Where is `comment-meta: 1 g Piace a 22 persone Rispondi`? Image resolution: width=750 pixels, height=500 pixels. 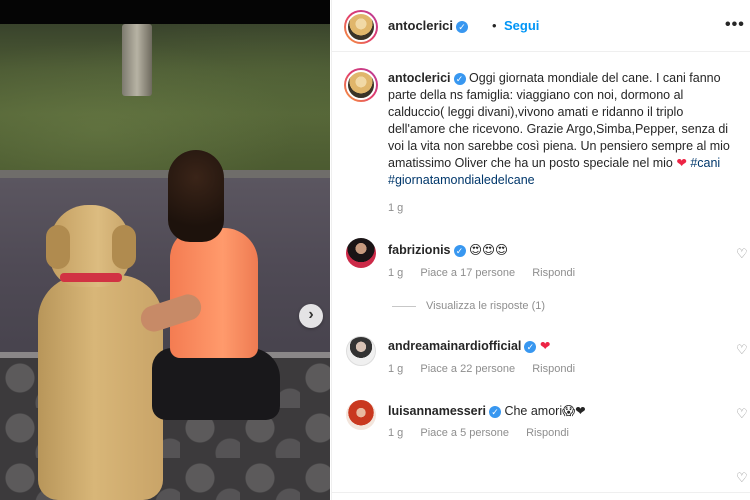
comment-meta: 1 g Piace a 22 persone Rispondi is located at coordinates (488, 369).